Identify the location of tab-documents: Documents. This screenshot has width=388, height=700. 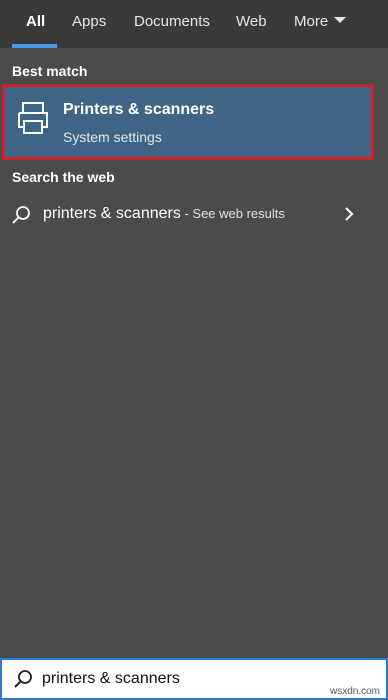
(172, 24).